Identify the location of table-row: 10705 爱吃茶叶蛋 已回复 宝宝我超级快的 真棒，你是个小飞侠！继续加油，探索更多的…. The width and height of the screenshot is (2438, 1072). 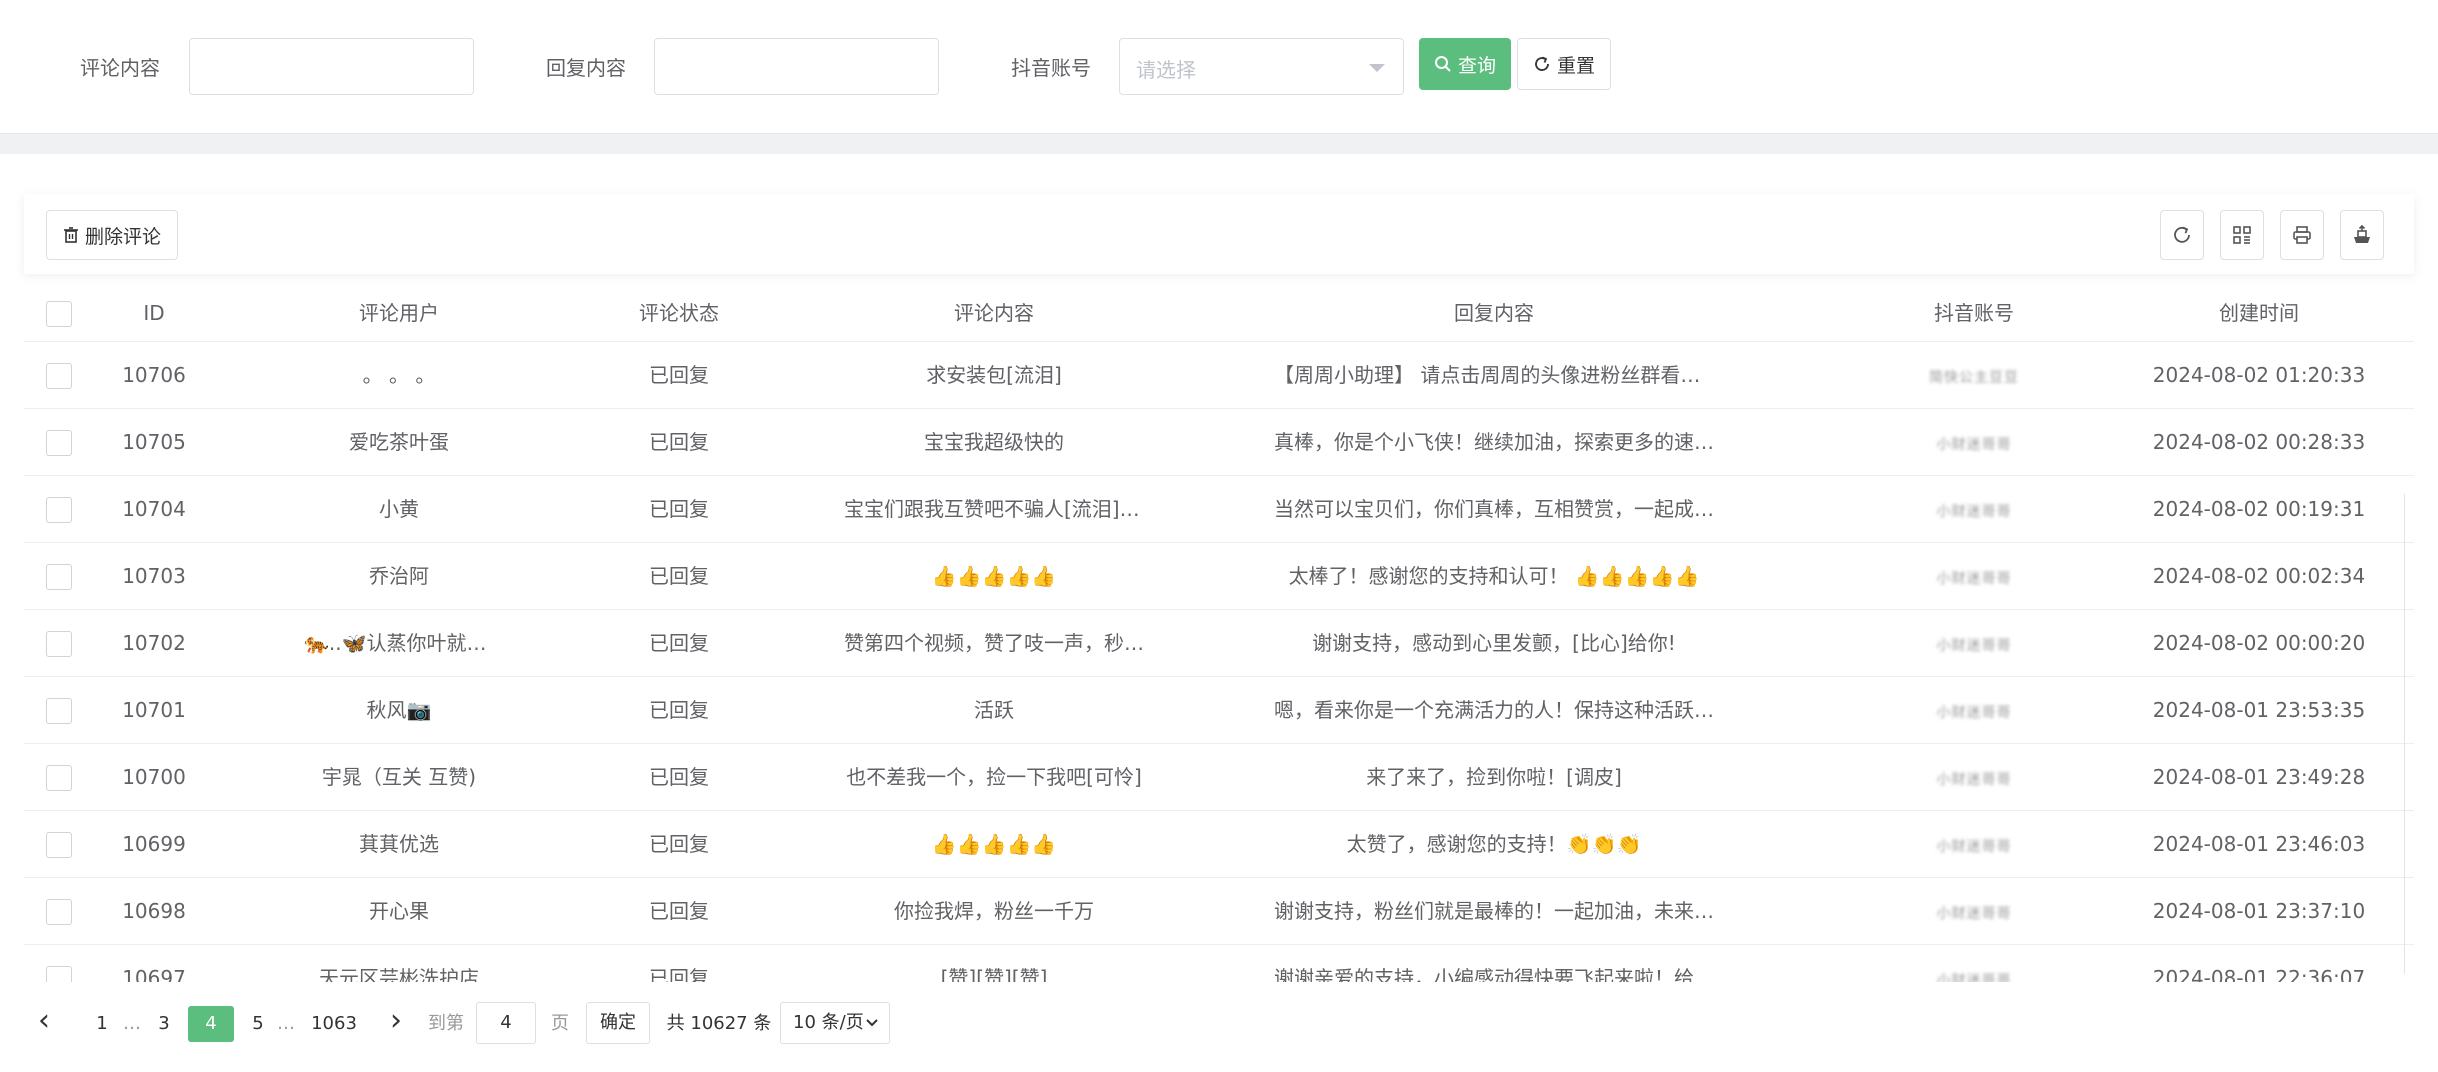
(1219, 442).